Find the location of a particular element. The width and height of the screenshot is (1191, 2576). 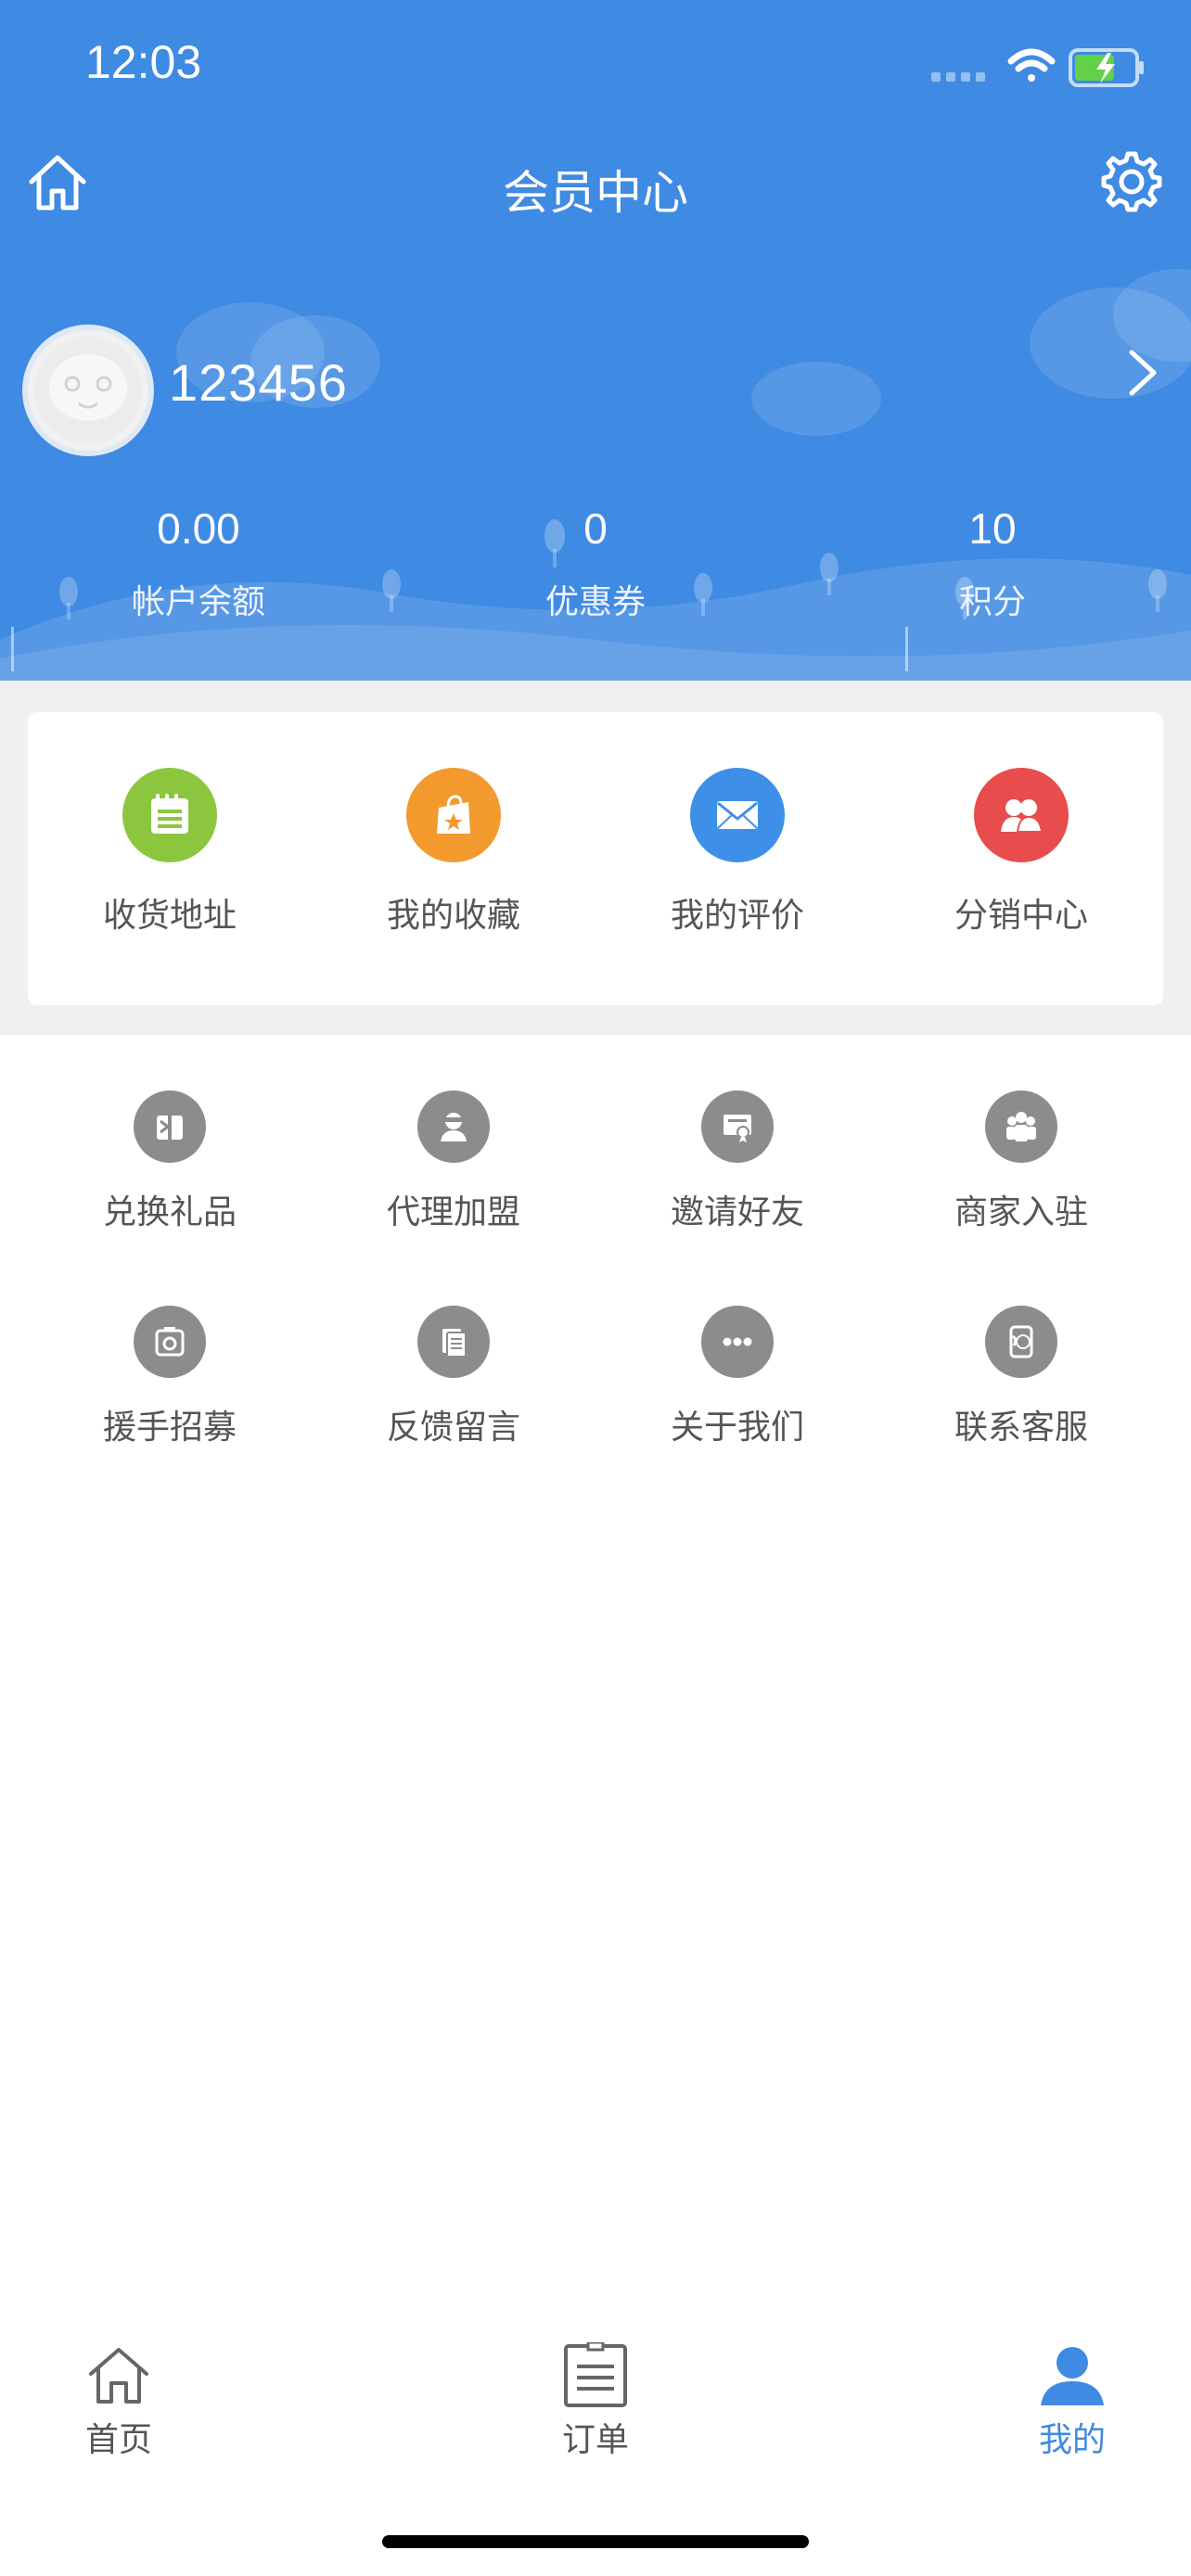

grid-item-redeem-gift: 兑换礼品 is located at coordinates (170, 1143).